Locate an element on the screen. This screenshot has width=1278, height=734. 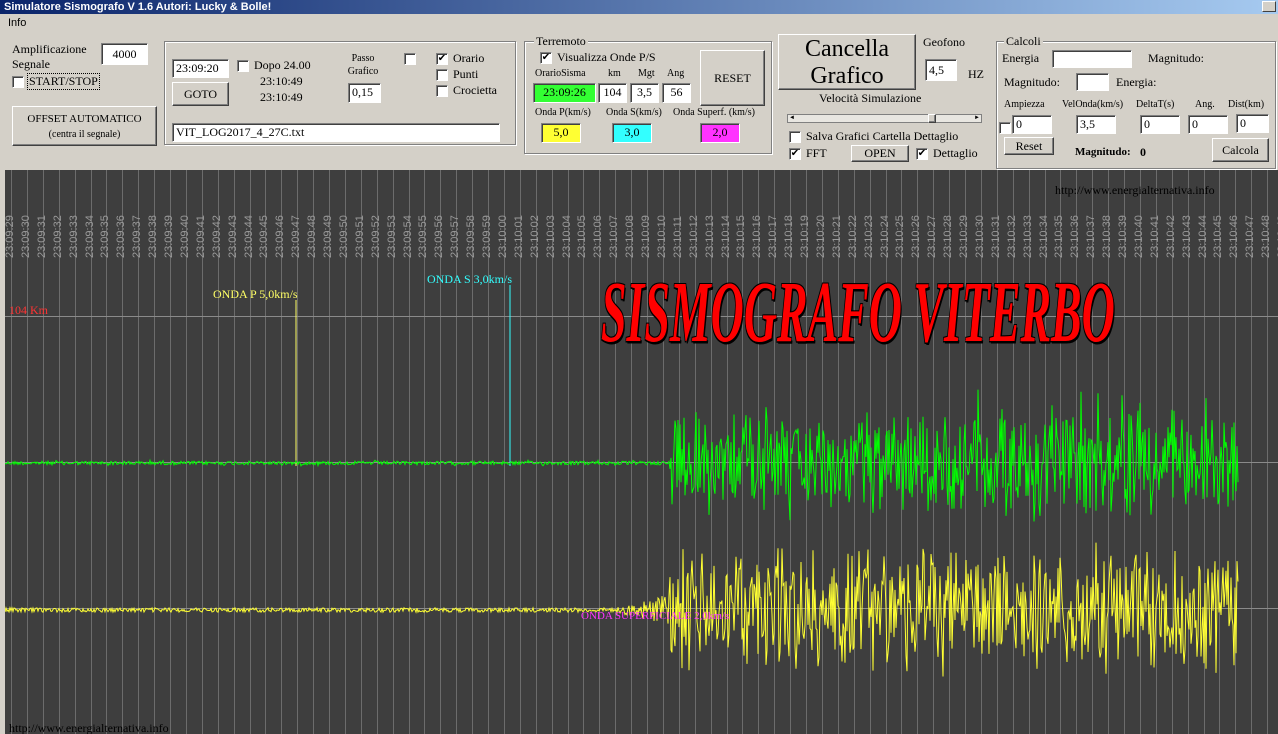
salva-label: Salva Grafici Cartella Dettaglio is located at coordinates (882, 136).